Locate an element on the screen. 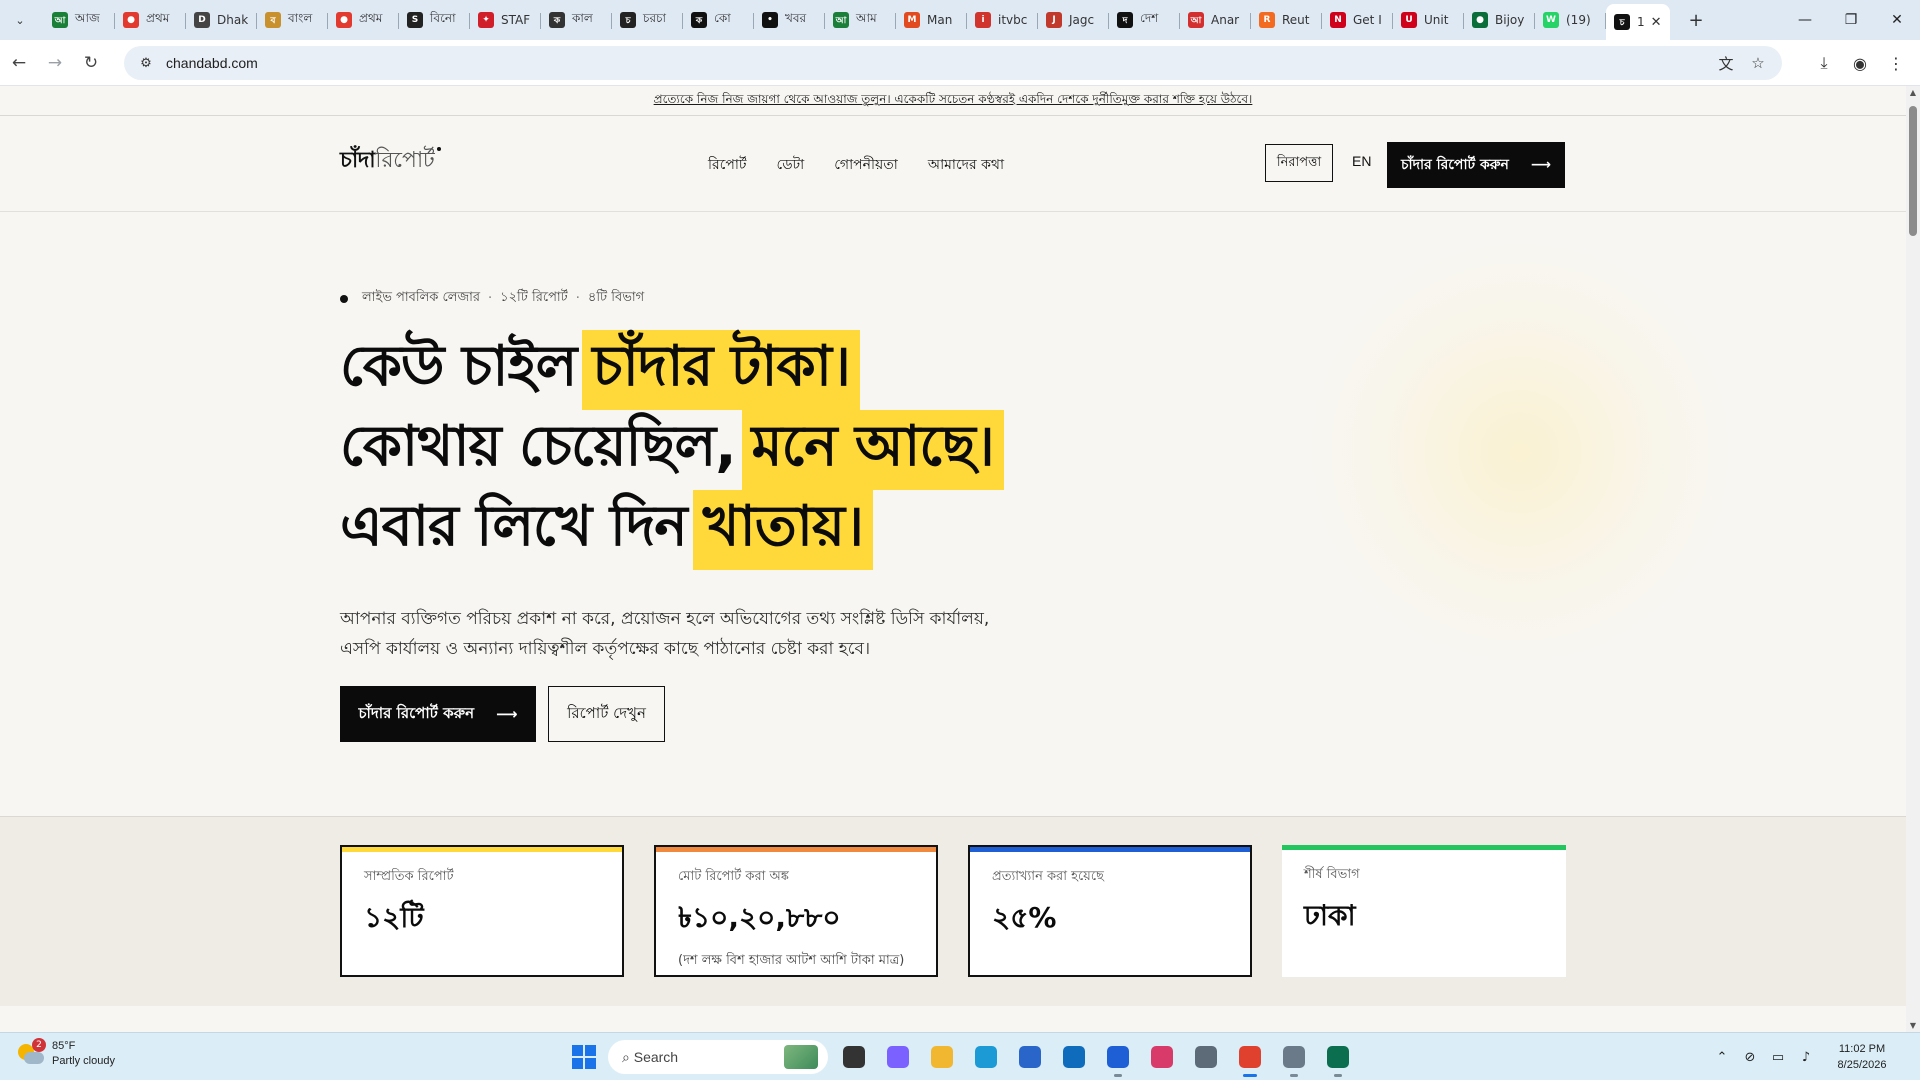 This screenshot has width=1920, height=1080. browser-tab: চ চরচা is located at coordinates (647, 20).